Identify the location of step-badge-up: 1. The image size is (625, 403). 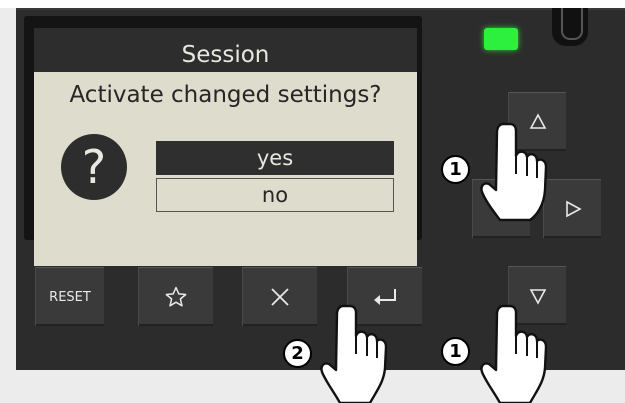
(455, 169).